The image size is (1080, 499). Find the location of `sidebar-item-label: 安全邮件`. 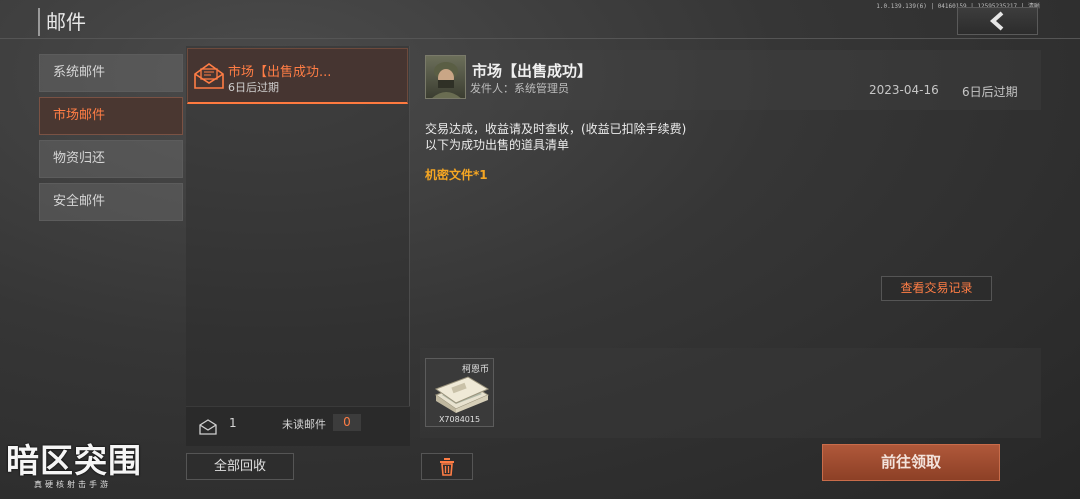

sidebar-item-label: 安全邮件 is located at coordinates (79, 201).